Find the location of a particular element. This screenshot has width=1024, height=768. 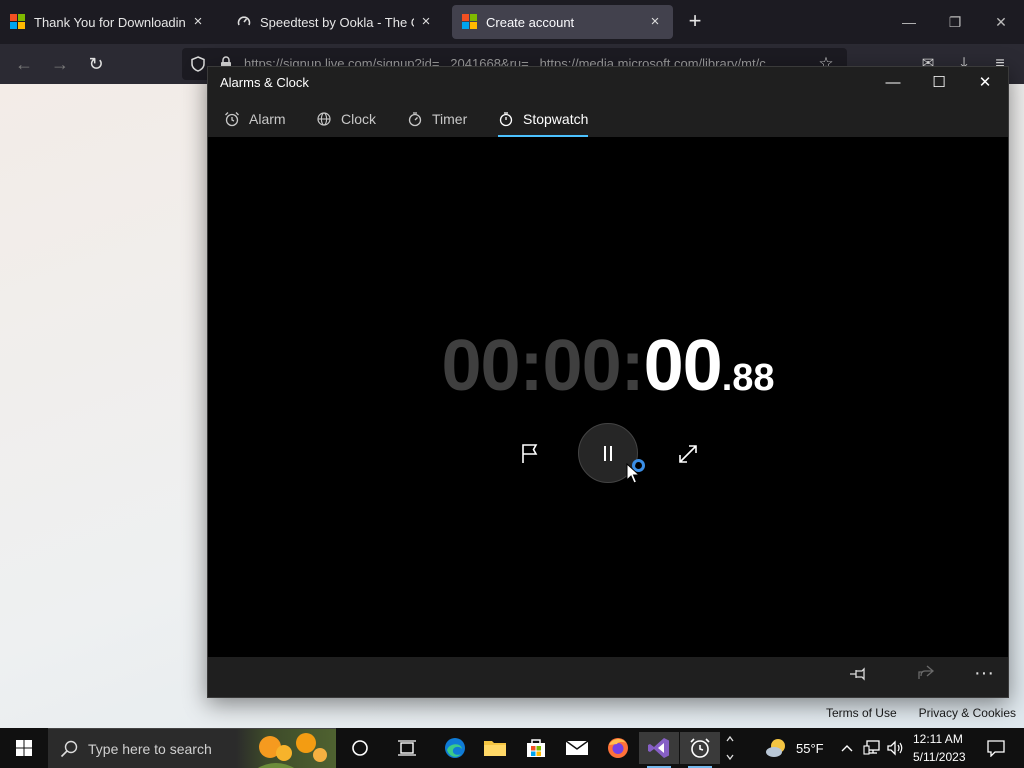

search-highlight-art is located at coordinates (286, 748).